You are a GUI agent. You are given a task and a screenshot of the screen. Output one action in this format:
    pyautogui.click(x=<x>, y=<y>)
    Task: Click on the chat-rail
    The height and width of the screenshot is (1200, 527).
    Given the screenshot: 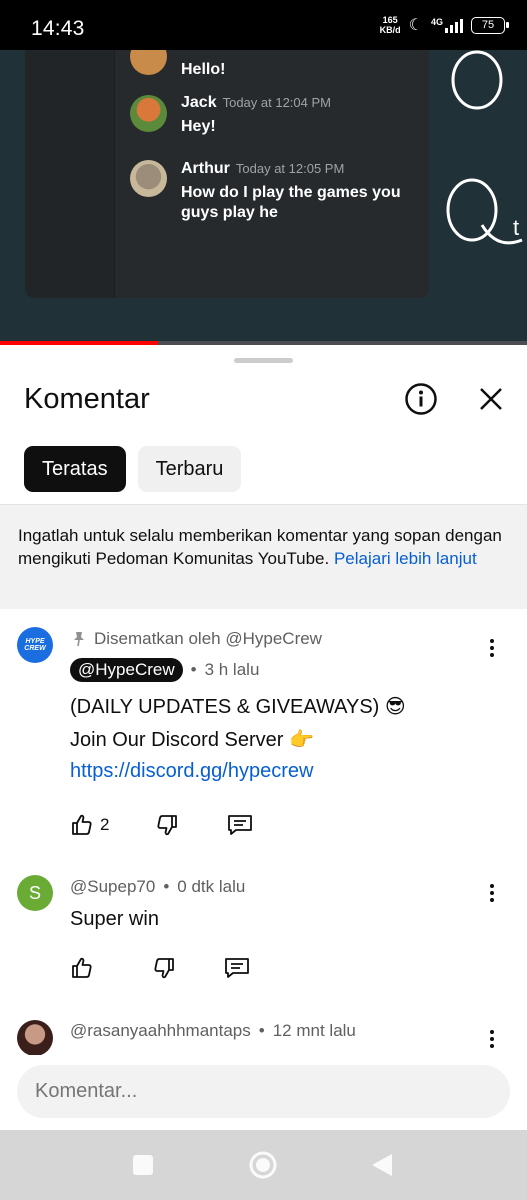 What is the action you would take?
    pyautogui.click(x=70, y=174)
    